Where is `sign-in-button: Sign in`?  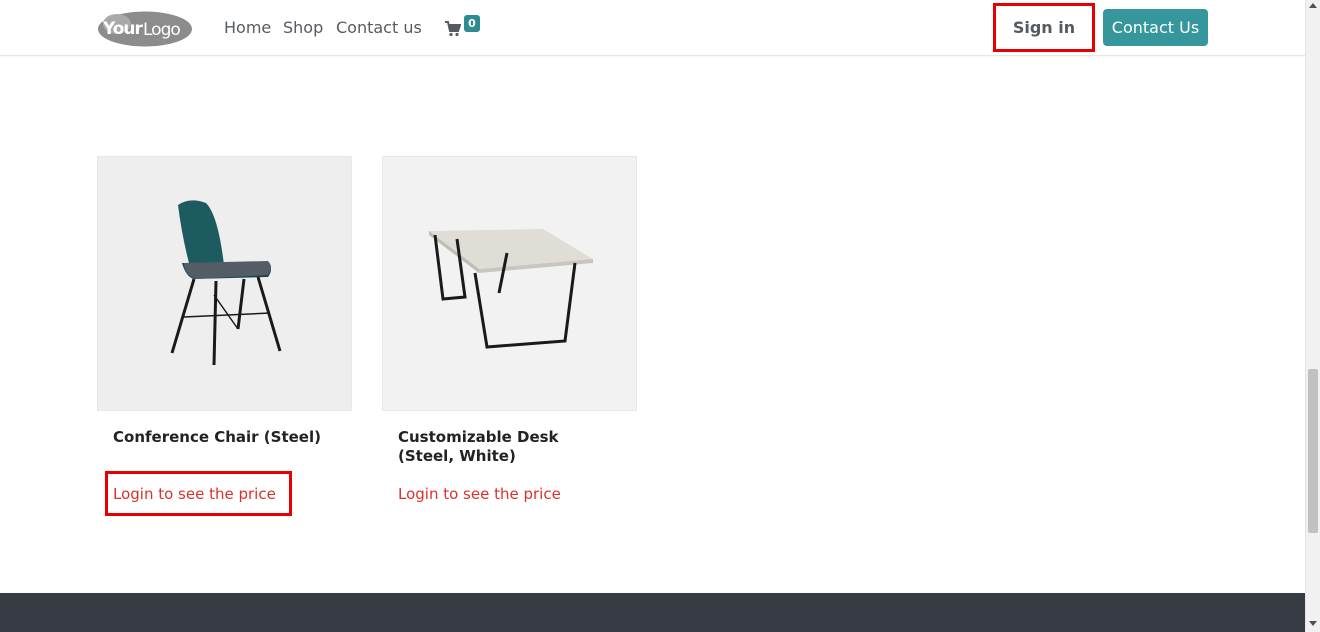
sign-in-button: Sign in is located at coordinates (1044, 27).